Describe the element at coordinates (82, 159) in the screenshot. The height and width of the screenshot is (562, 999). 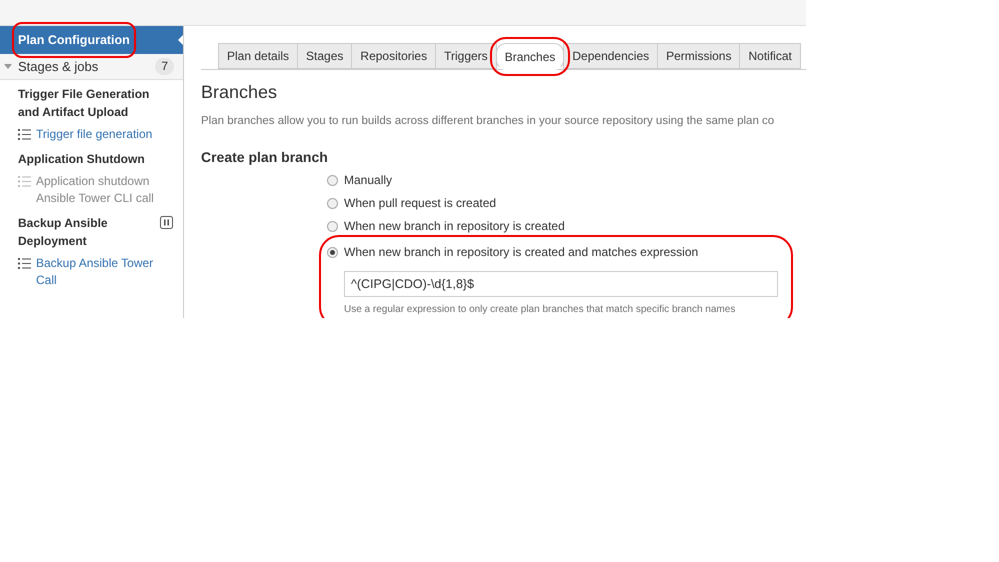
I see `stage-title: Application Shutdown` at that location.